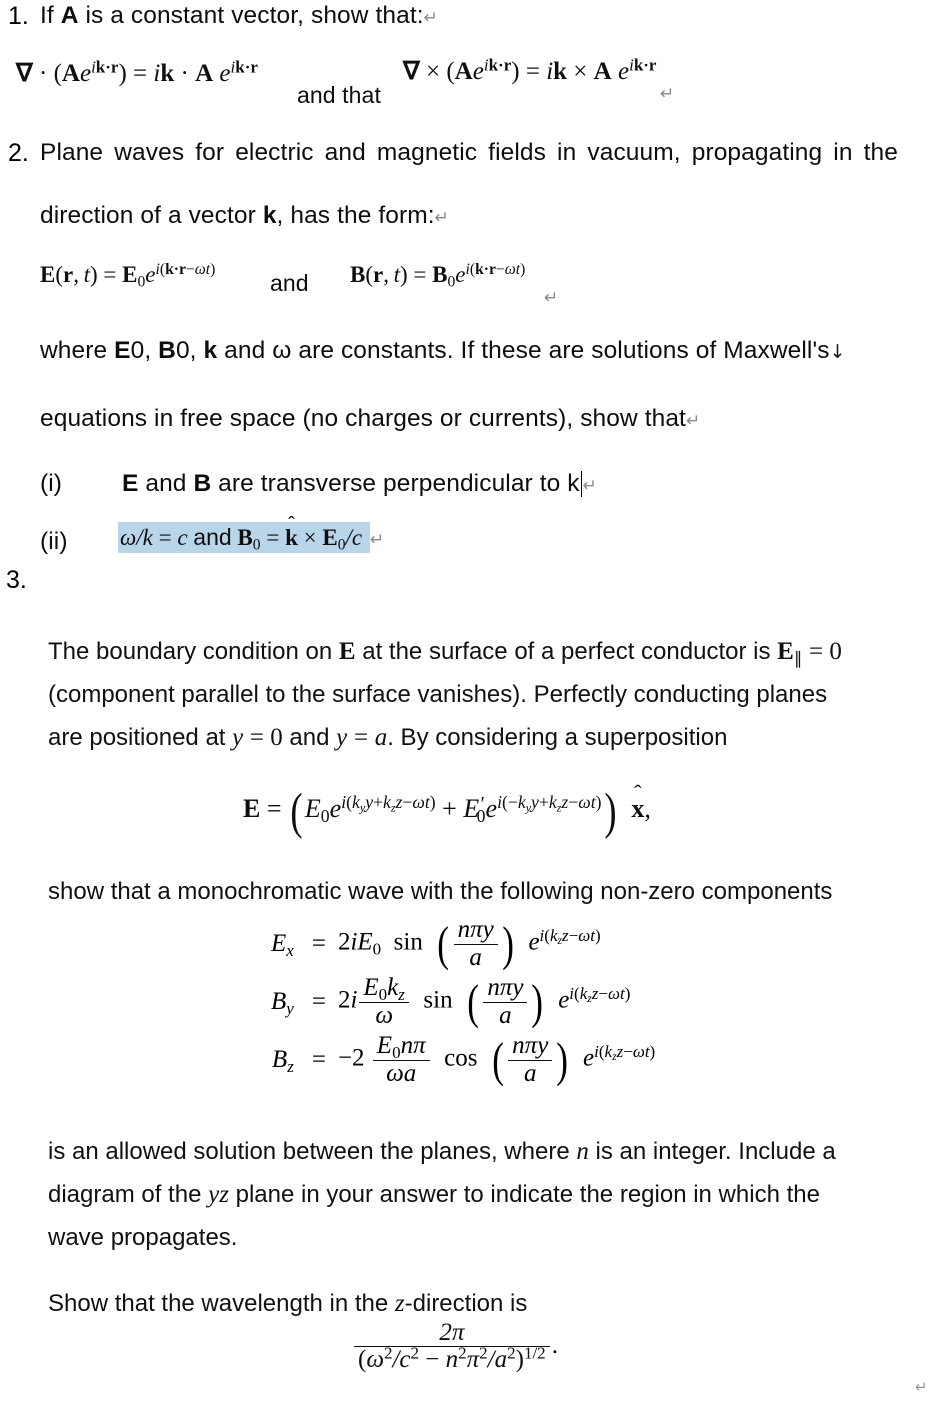 The width and height of the screenshot is (937, 1410). I want to click on final-fraction-denominator: (ω2/c2 − n2π2/a2)1/2, so click(452, 1359).